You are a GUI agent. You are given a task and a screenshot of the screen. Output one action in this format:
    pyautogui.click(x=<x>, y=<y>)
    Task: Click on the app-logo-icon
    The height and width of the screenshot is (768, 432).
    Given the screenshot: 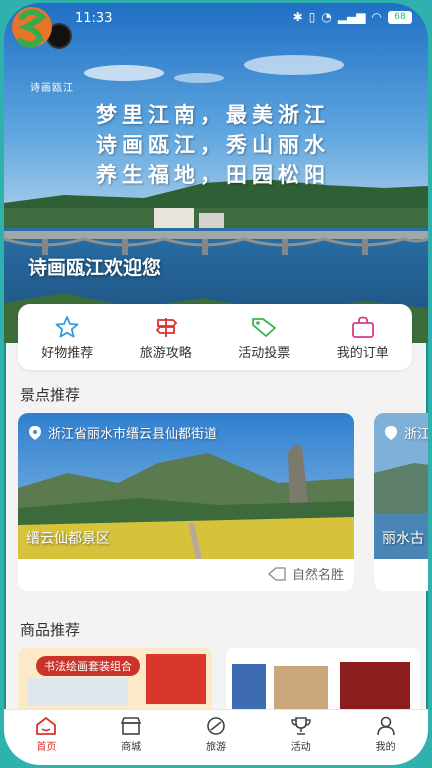 What is the action you would take?
    pyautogui.click(x=32, y=27)
    